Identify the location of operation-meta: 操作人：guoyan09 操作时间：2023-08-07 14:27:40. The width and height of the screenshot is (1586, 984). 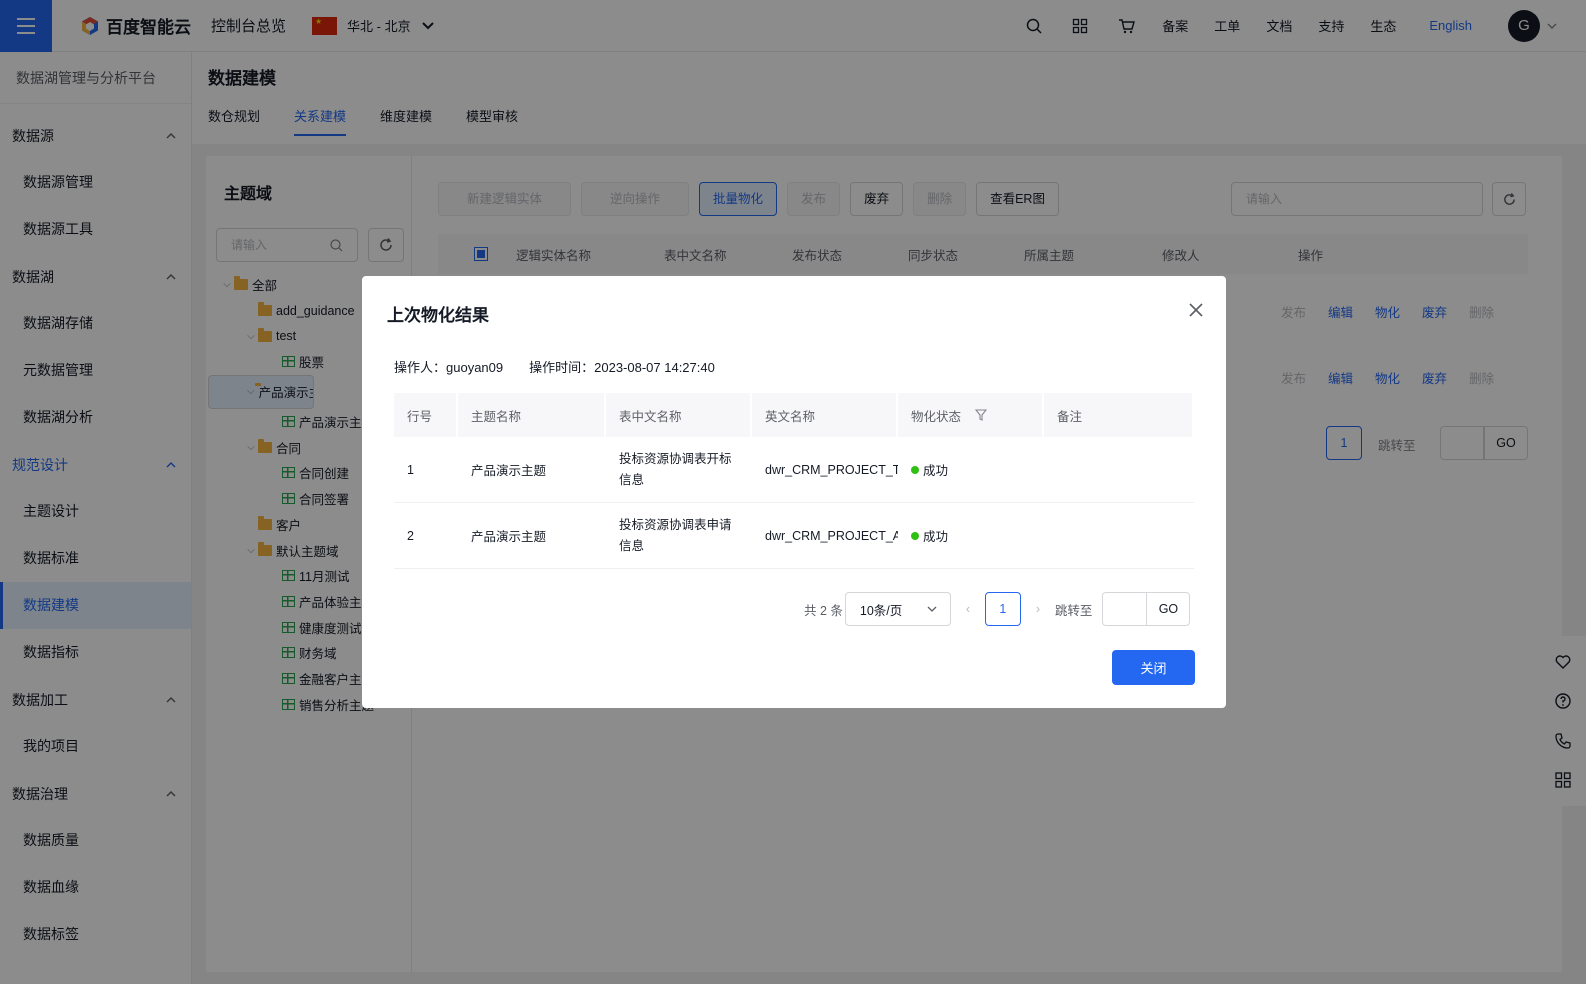
(554, 366).